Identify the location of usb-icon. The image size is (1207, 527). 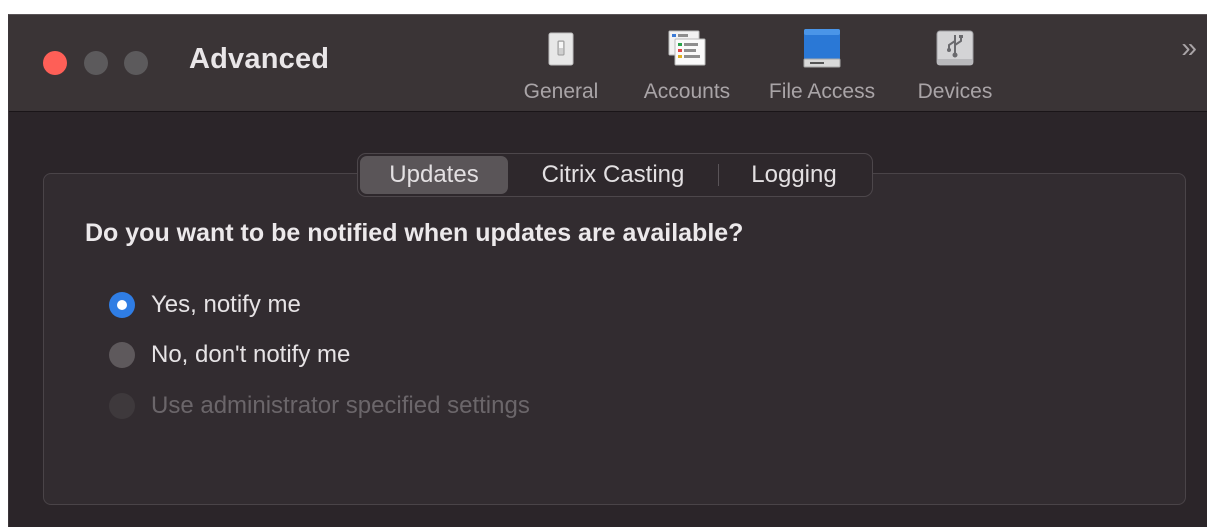
(955, 48).